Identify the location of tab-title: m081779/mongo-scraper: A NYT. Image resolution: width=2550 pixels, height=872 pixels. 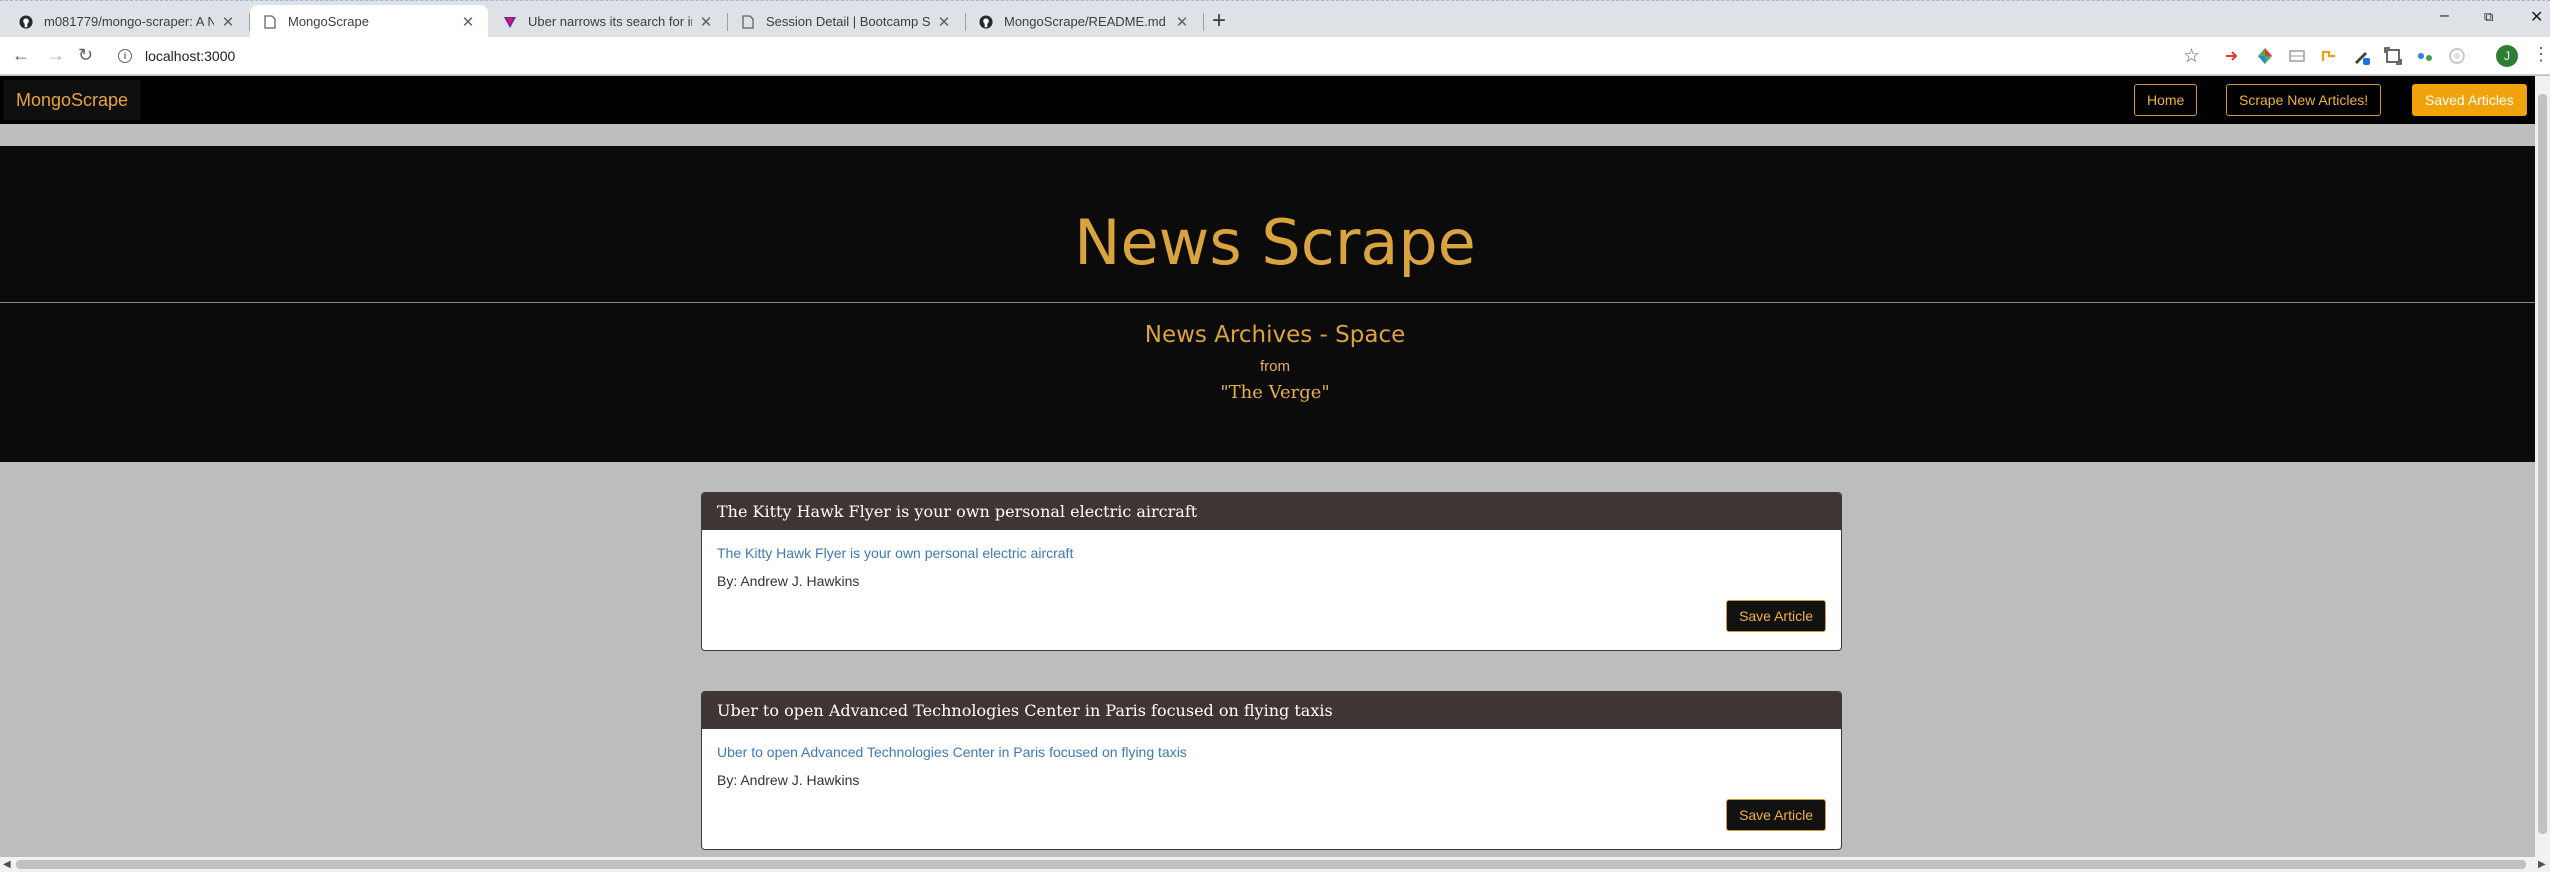
(129, 21).